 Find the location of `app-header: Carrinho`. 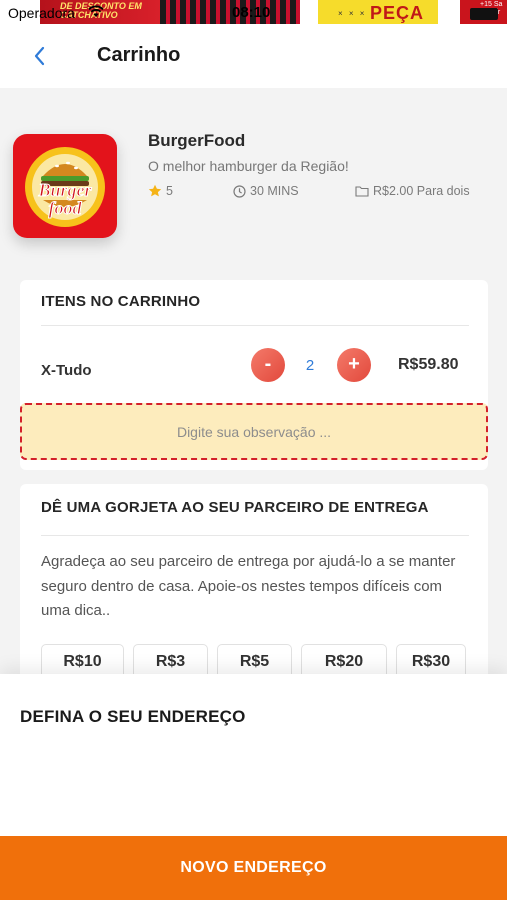

app-header: Carrinho is located at coordinates (253, 57).